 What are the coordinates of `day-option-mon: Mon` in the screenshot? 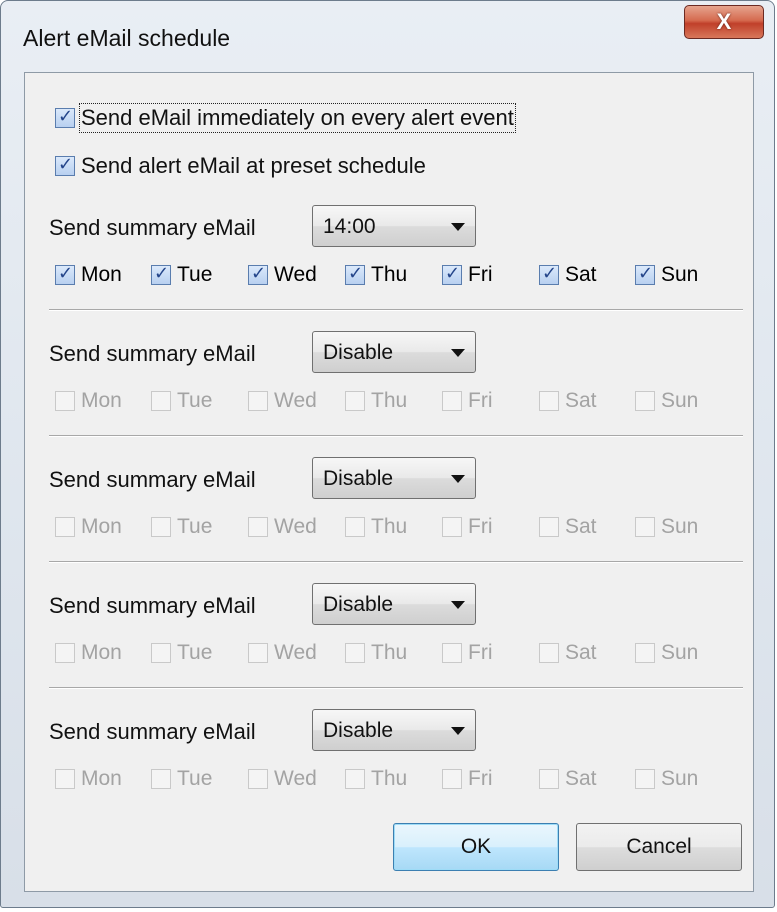 It's located at (88, 275).